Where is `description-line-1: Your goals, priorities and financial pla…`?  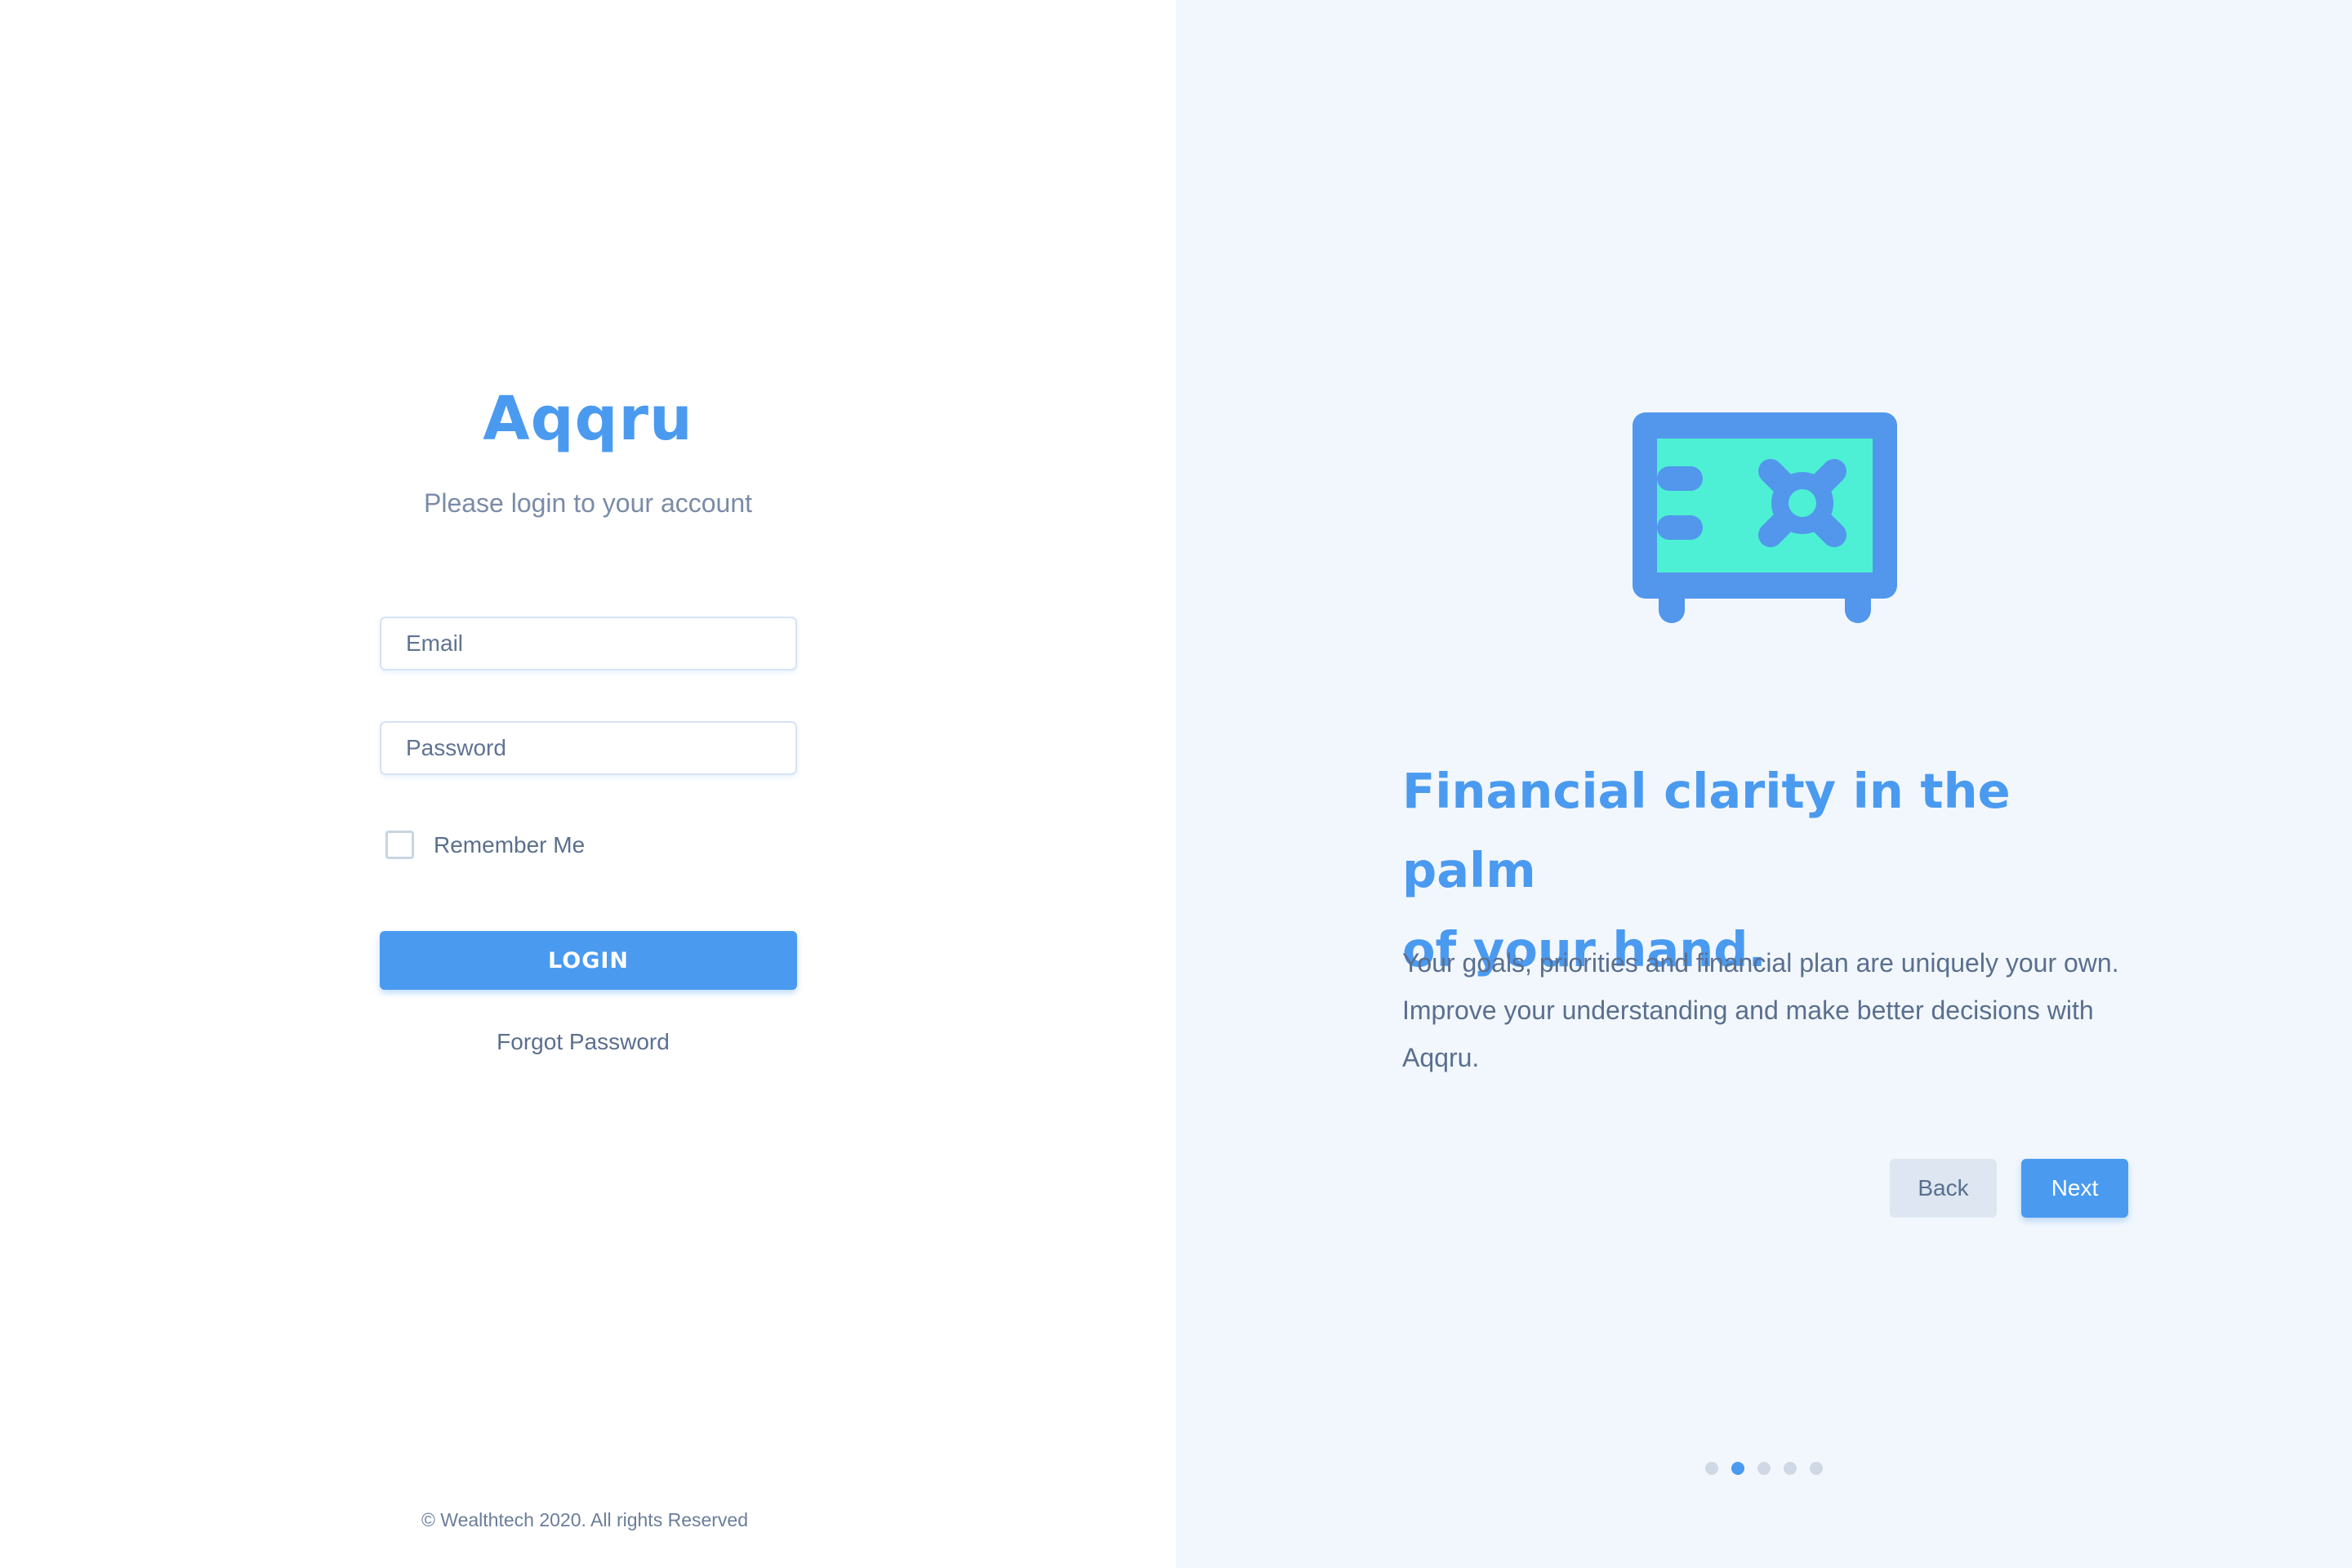
description-line-1: Your goals, priorities and financial pla… is located at coordinates (1760, 963).